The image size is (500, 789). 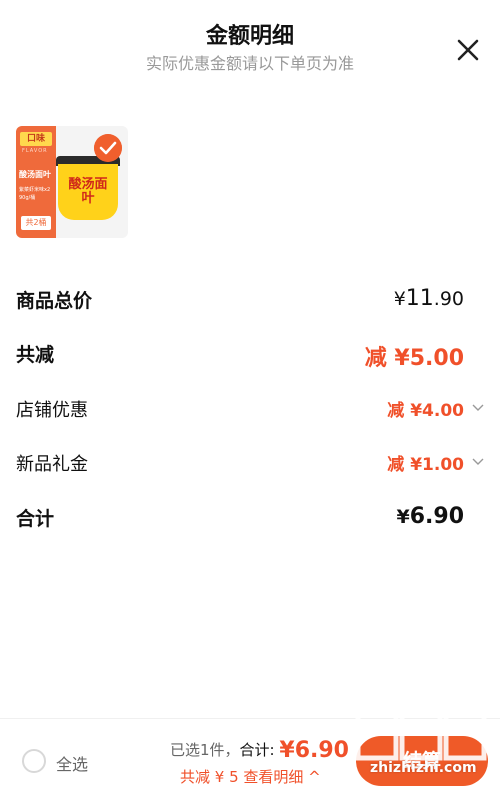 What do you see at coordinates (108, 148) in the screenshot?
I see `check-icon` at bounding box center [108, 148].